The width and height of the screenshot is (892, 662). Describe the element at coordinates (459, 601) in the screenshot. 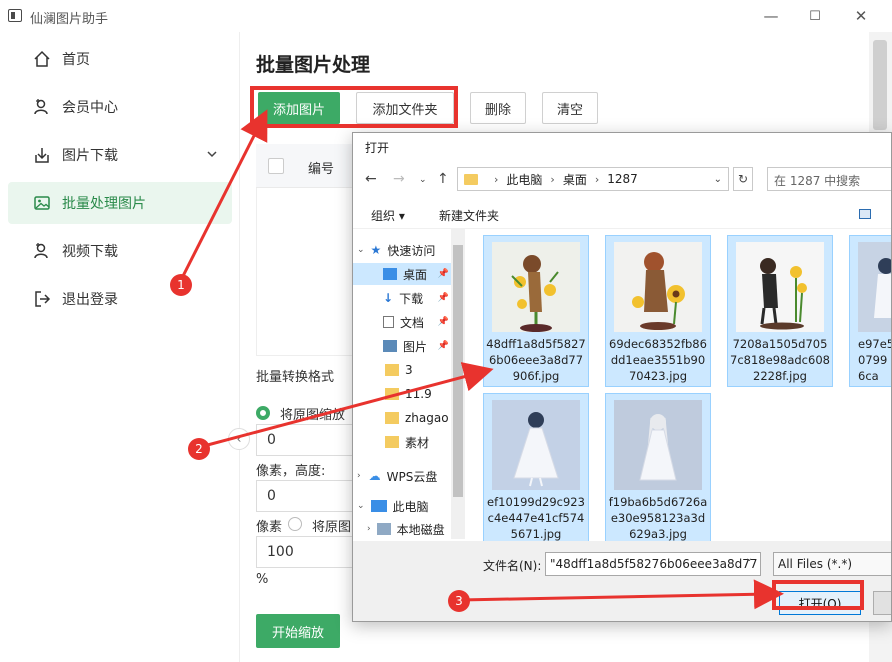

I see `step-badge: 3` at that location.